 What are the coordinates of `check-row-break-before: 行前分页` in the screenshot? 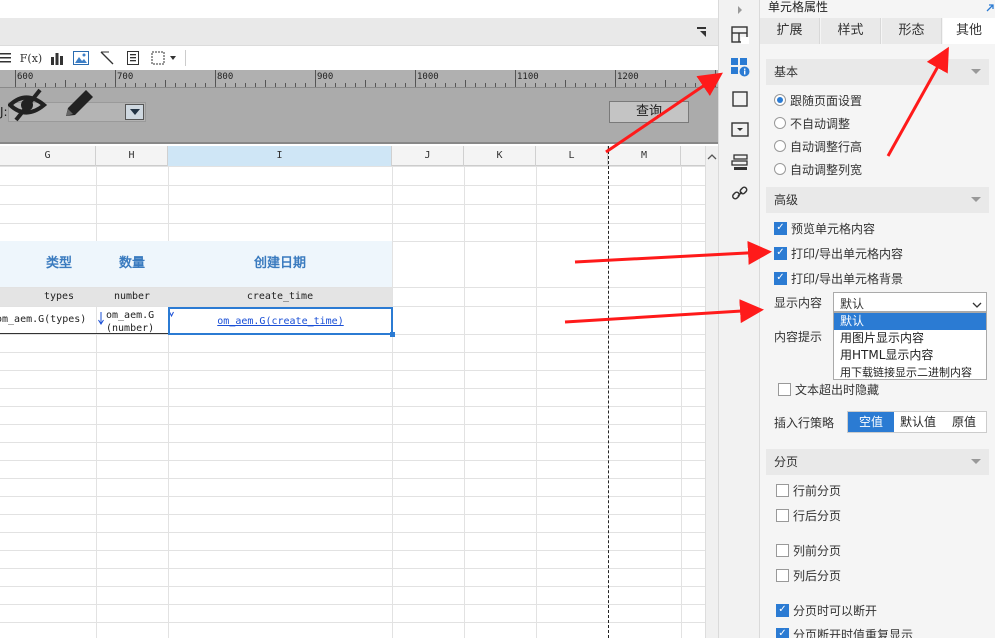 It's located at (808, 490).